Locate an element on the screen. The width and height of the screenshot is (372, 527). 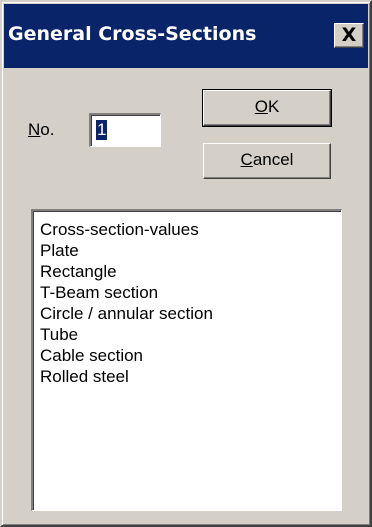
close-icon: X is located at coordinates (349, 35).